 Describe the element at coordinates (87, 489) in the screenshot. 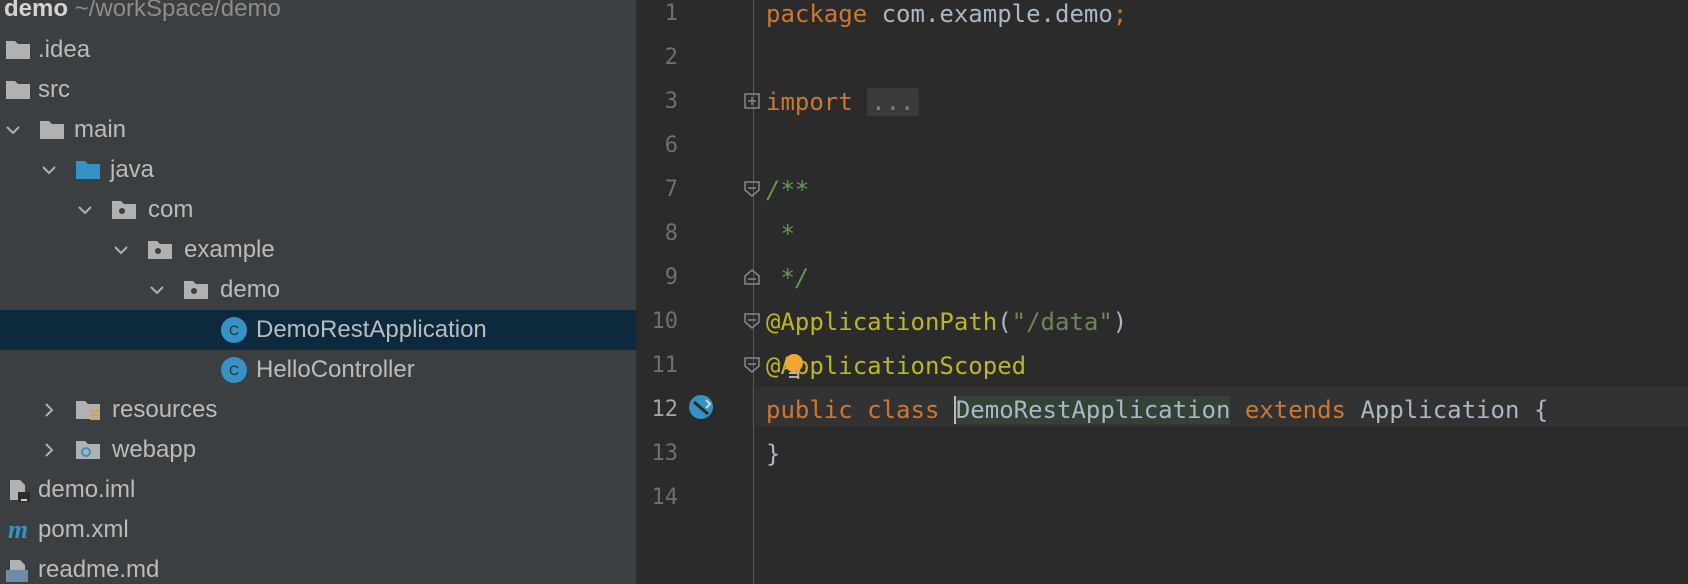

I see `tree-item-label: demo.iml` at that location.